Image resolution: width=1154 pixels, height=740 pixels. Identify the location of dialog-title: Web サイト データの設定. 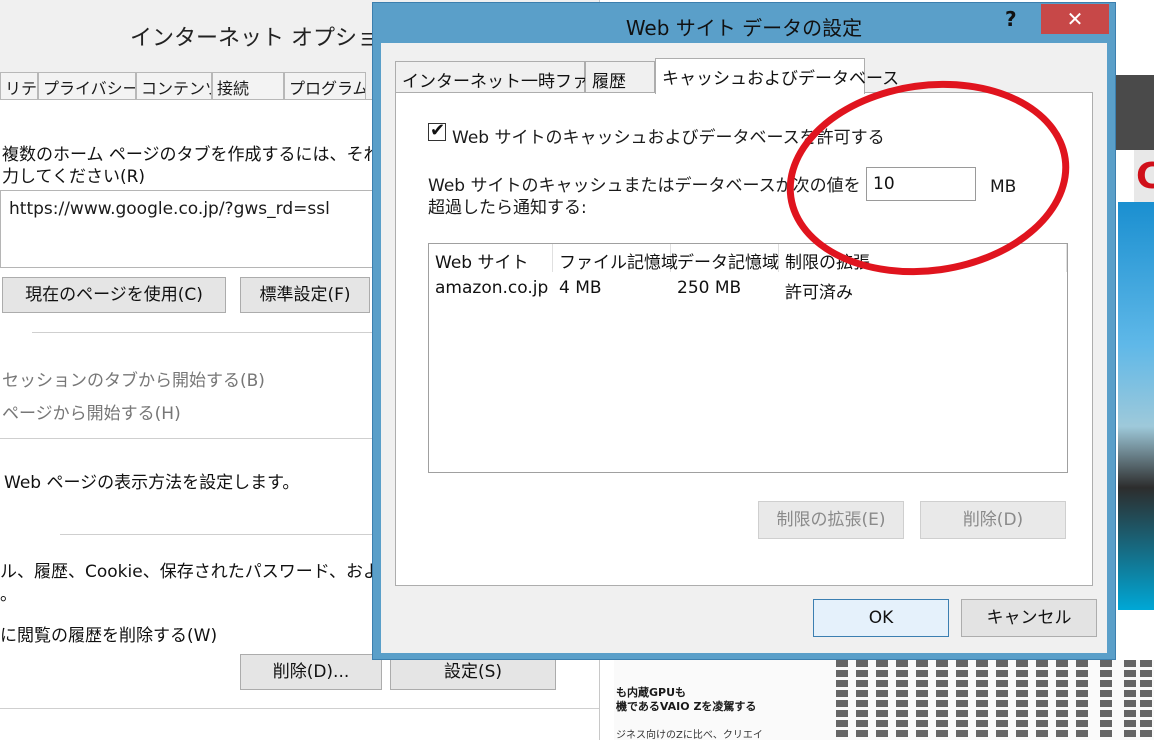
(744, 28).